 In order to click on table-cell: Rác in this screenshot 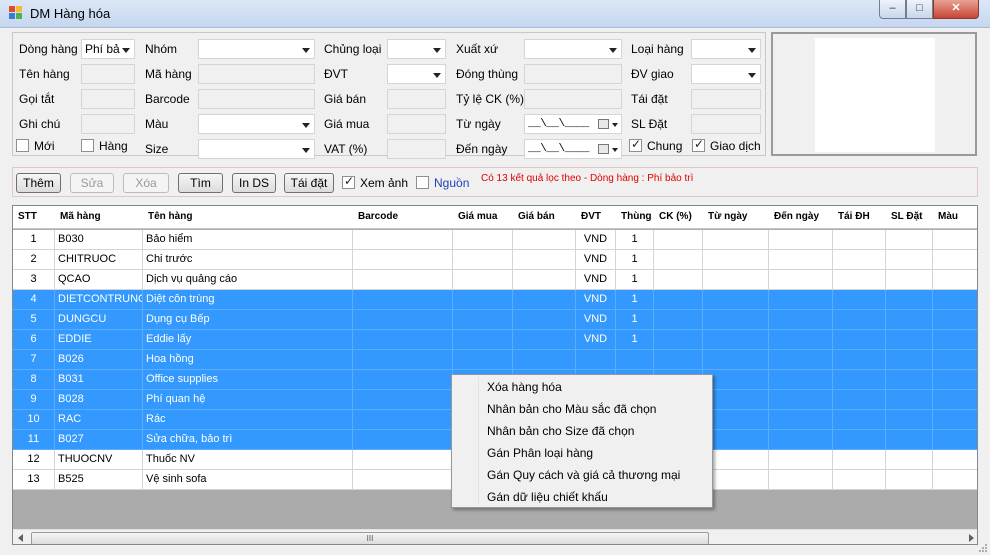, I will do `click(248, 420)`.